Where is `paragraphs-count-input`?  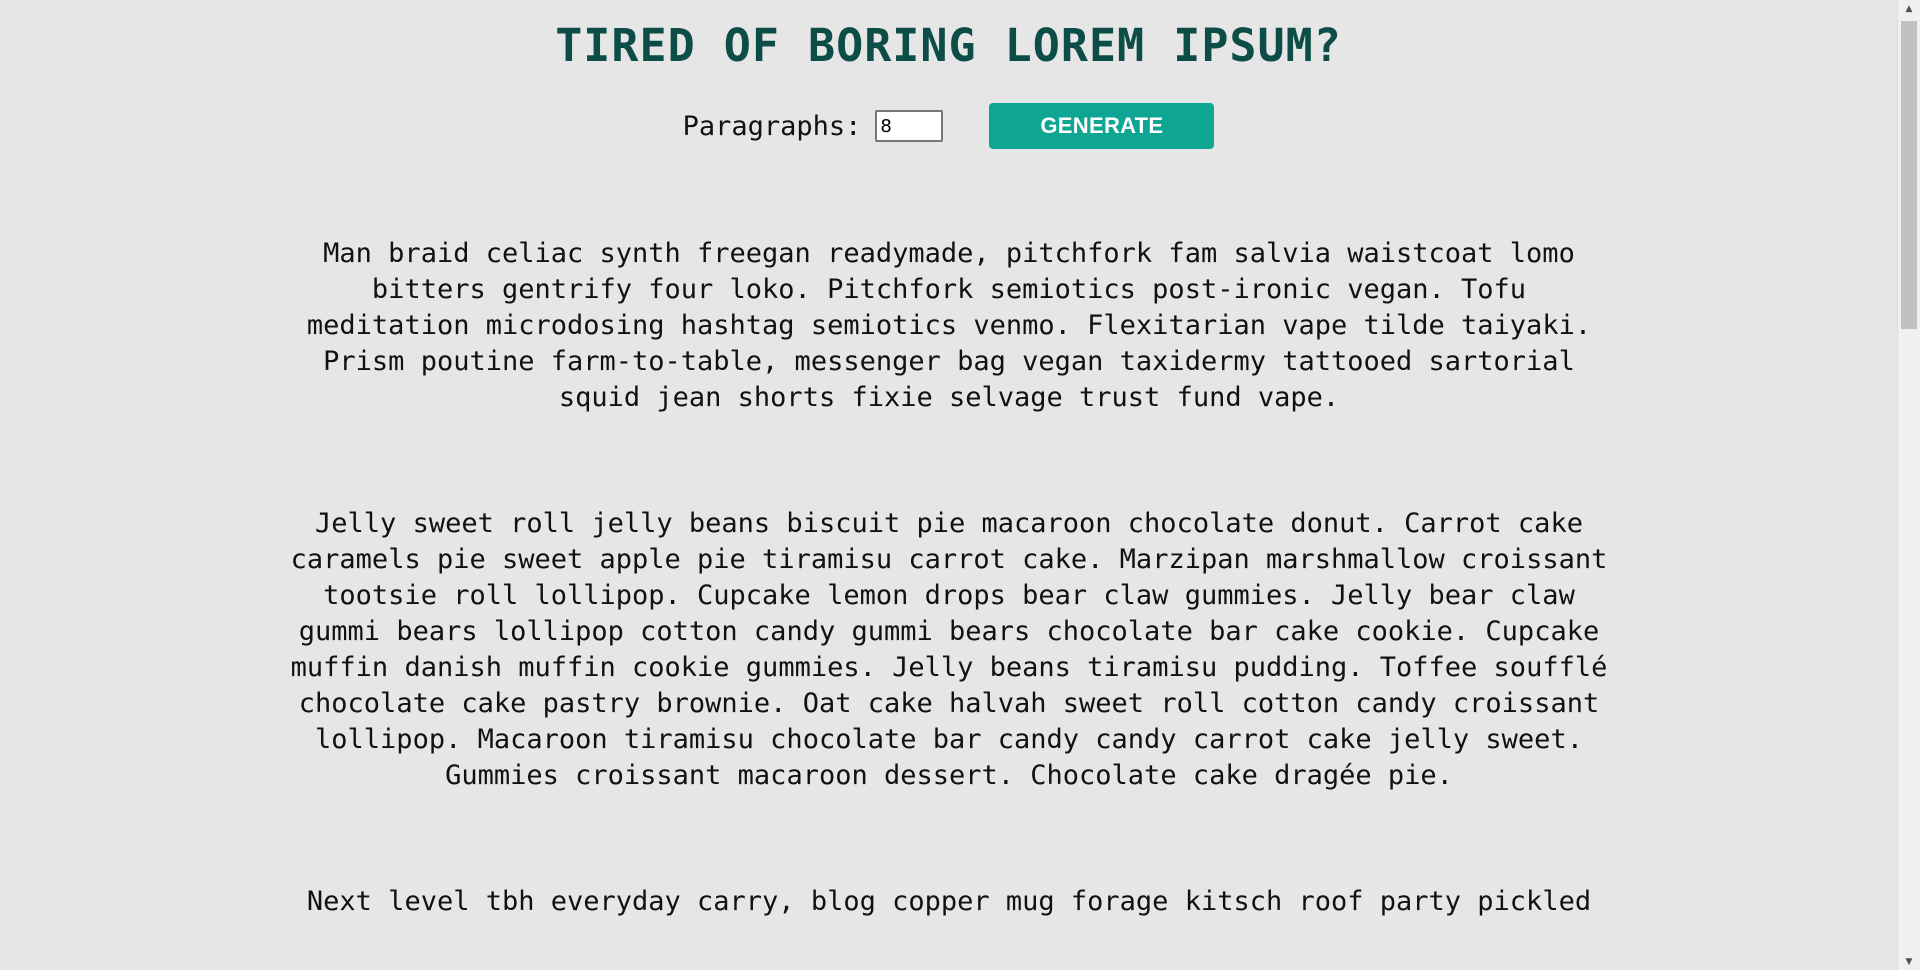
paragraphs-count-input is located at coordinates (909, 126).